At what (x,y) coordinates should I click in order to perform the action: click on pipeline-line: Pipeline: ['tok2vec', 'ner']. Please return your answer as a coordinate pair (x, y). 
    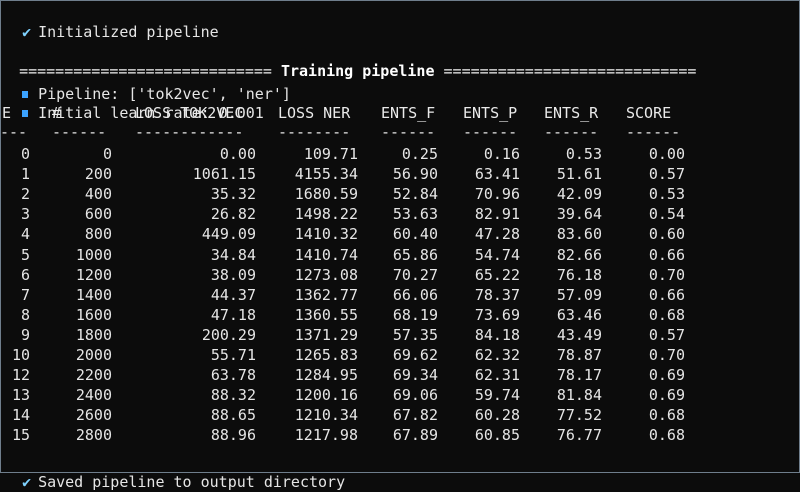
    Looking at the image, I should click on (147, 83).